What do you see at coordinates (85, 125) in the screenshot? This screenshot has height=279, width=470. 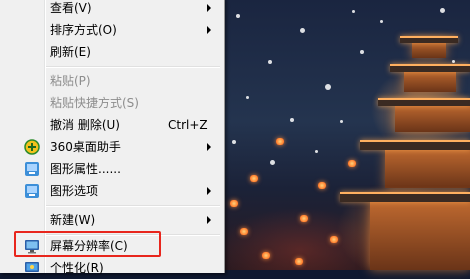 I see `menu-item-label: 撤消 删除(U)` at bounding box center [85, 125].